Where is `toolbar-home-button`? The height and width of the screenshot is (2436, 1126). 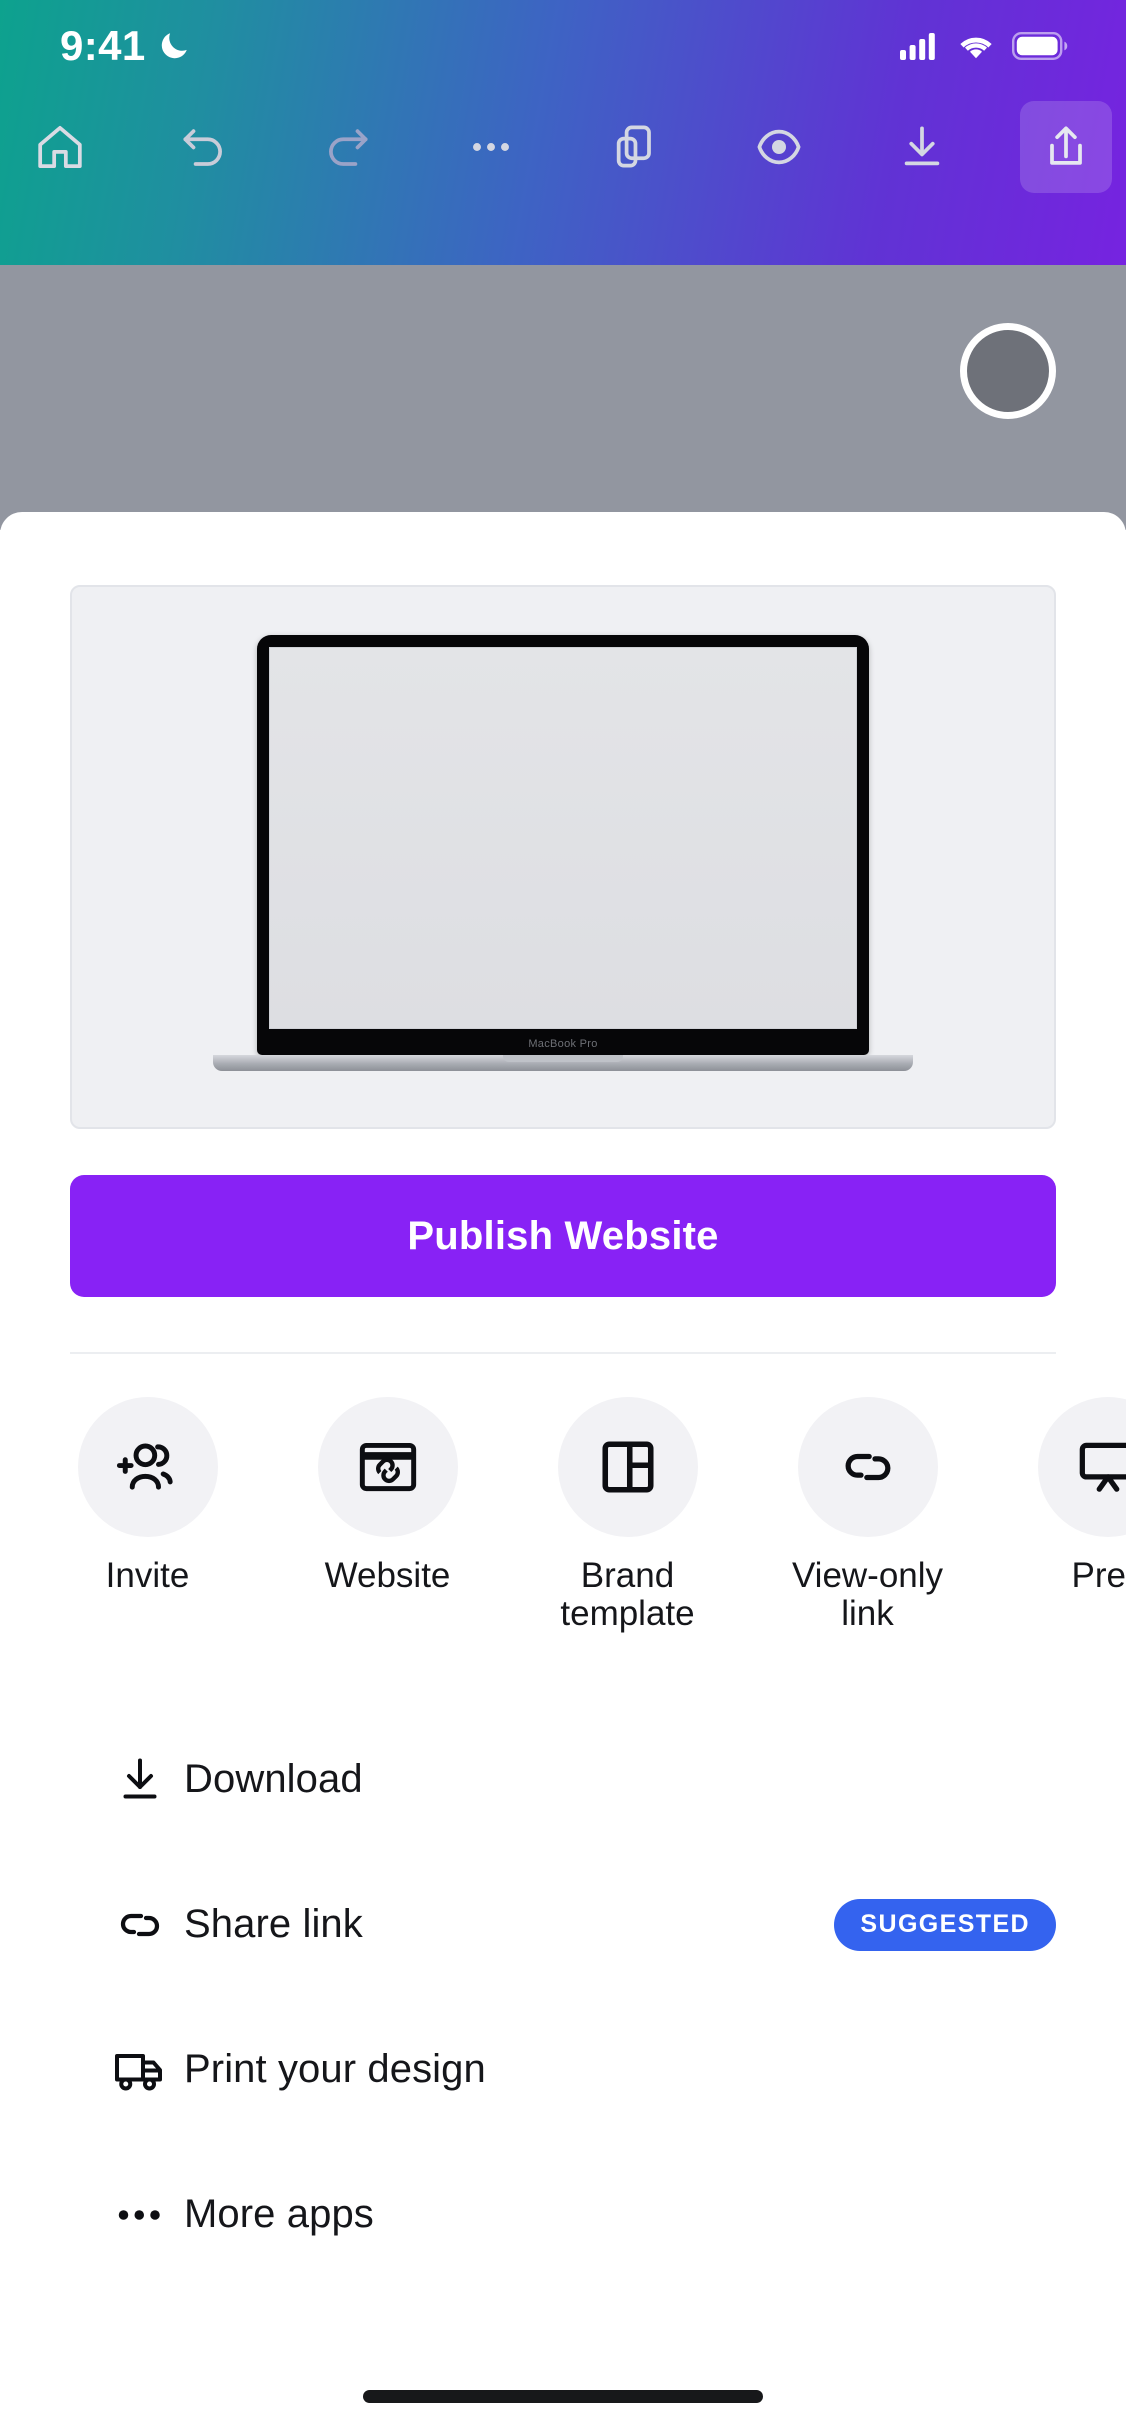 toolbar-home-button is located at coordinates (60, 147).